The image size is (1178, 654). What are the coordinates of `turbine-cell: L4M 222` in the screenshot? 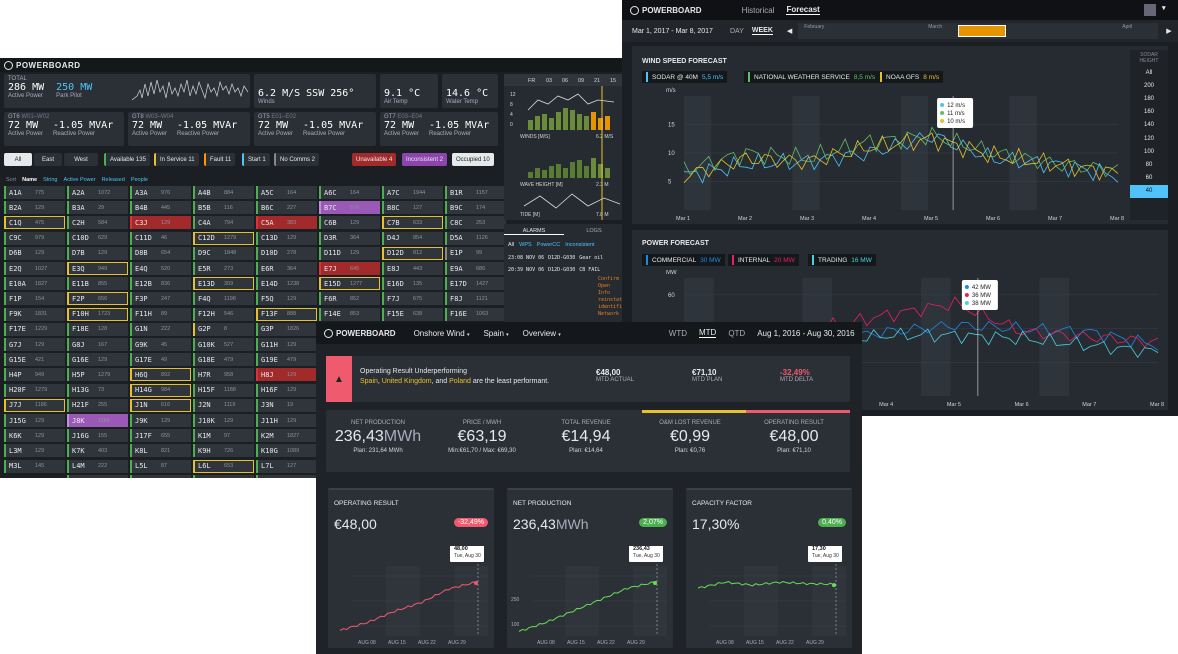 It's located at (97, 466).